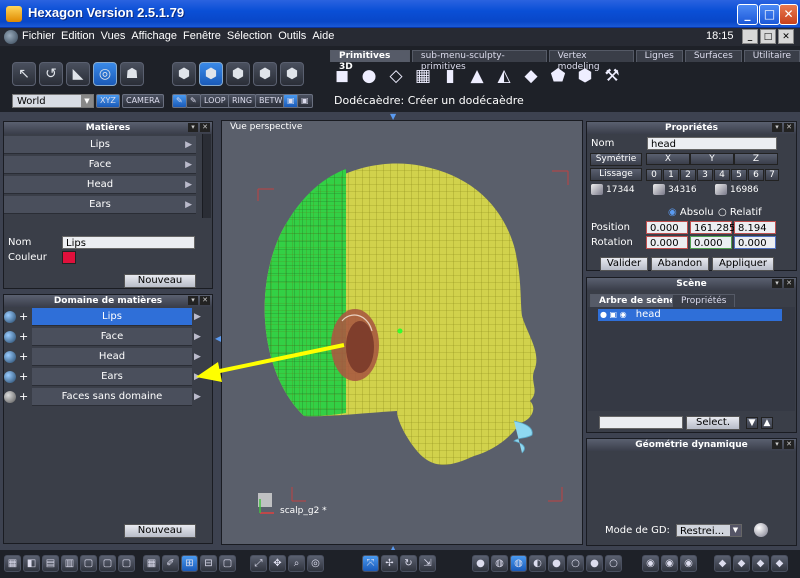 The width and height of the screenshot is (800, 578). I want to click on extra-1-icon: ◆, so click(722, 563).